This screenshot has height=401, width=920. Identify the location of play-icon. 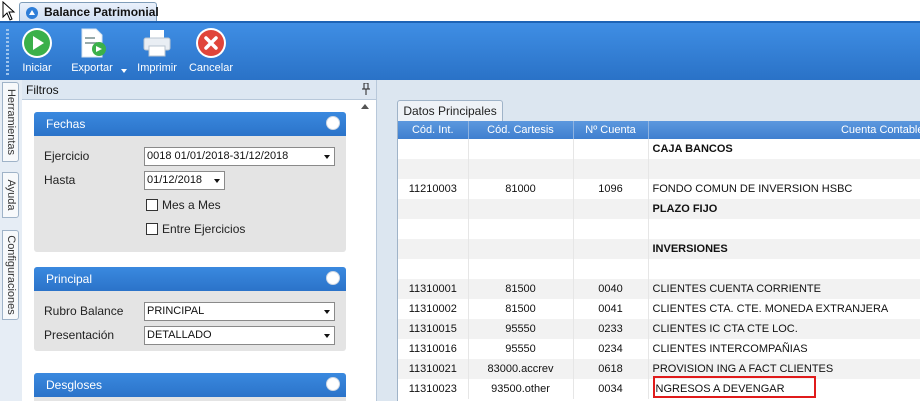
(37, 43).